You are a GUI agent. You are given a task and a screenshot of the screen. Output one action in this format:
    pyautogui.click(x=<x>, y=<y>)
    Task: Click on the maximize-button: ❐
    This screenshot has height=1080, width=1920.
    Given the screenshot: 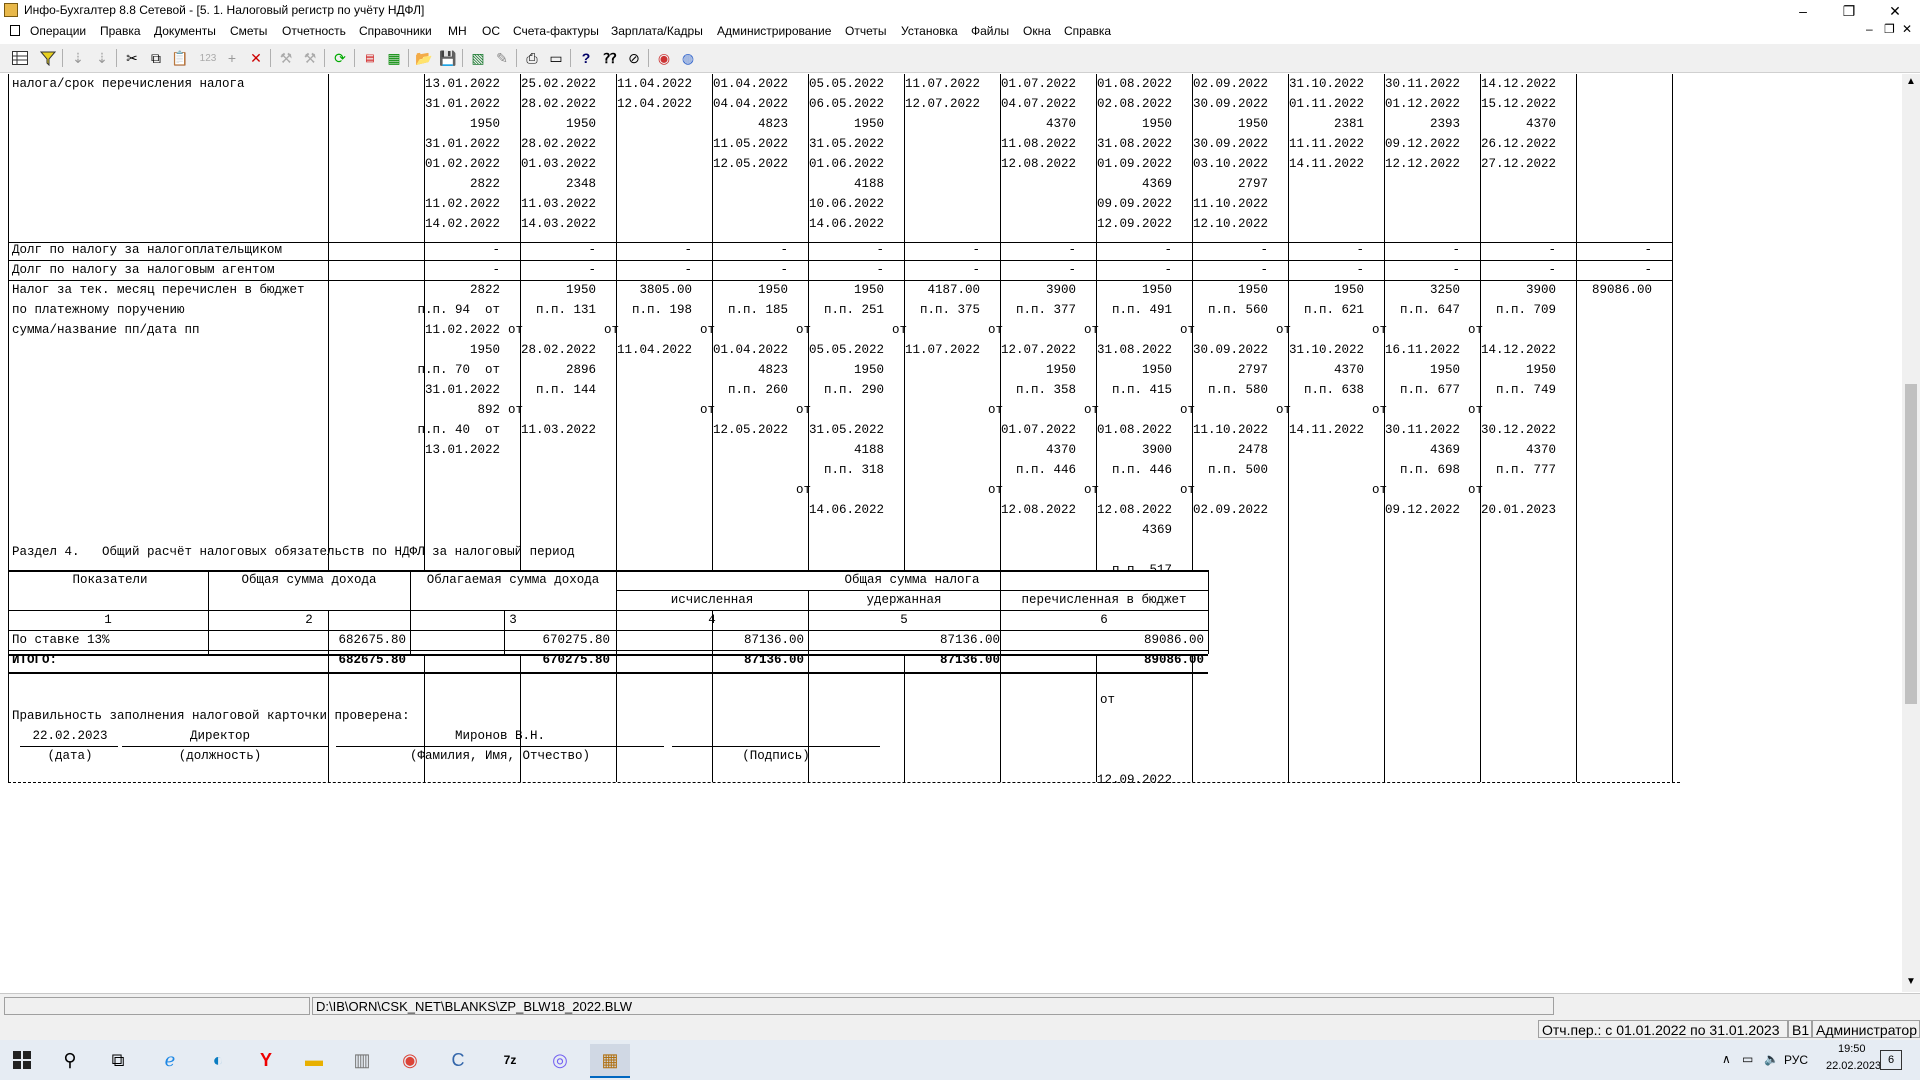 What is the action you would take?
    pyautogui.click(x=1849, y=11)
    